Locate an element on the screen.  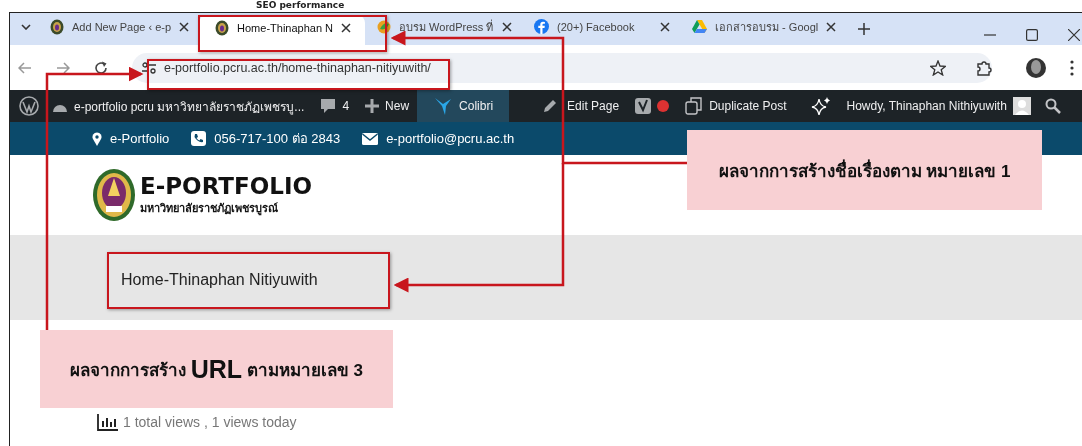
comments-link: 4 is located at coordinates (335, 106).